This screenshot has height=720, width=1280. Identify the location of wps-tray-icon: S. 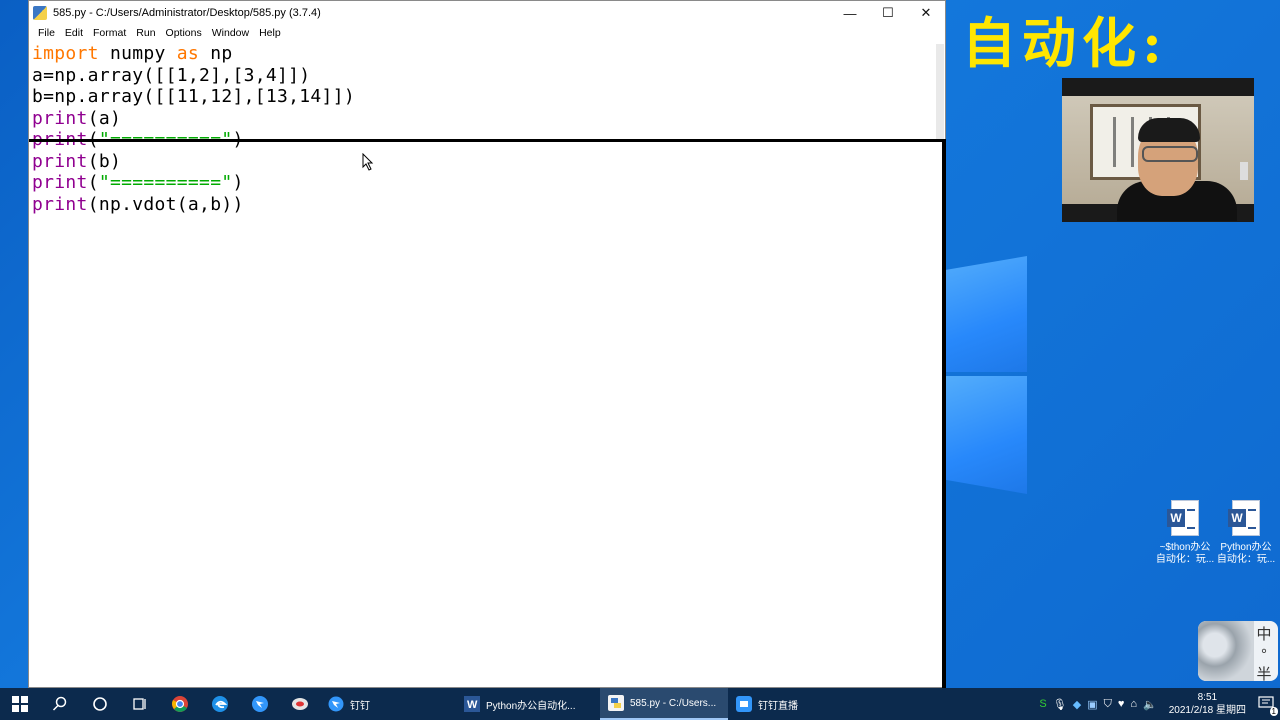
(1042, 704).